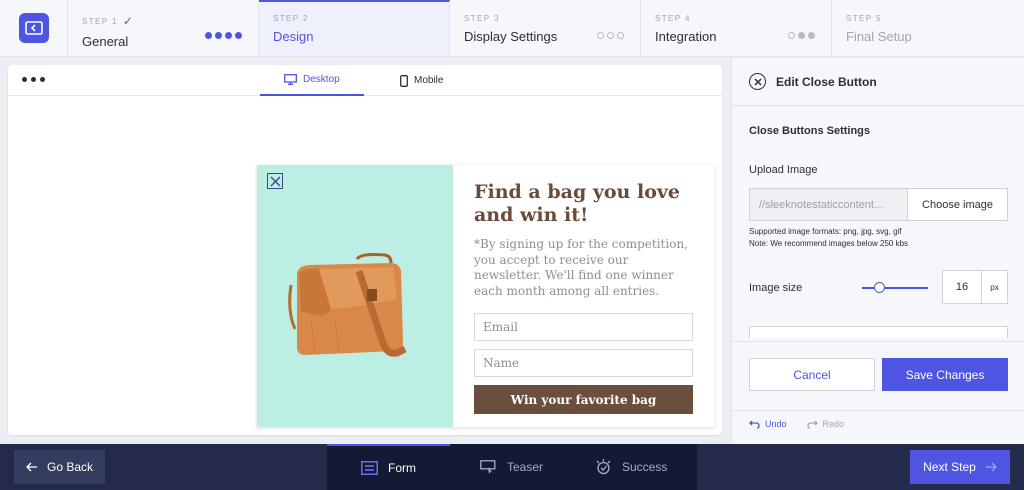  What do you see at coordinates (645, 467) in the screenshot?
I see `tab-label: Success` at bounding box center [645, 467].